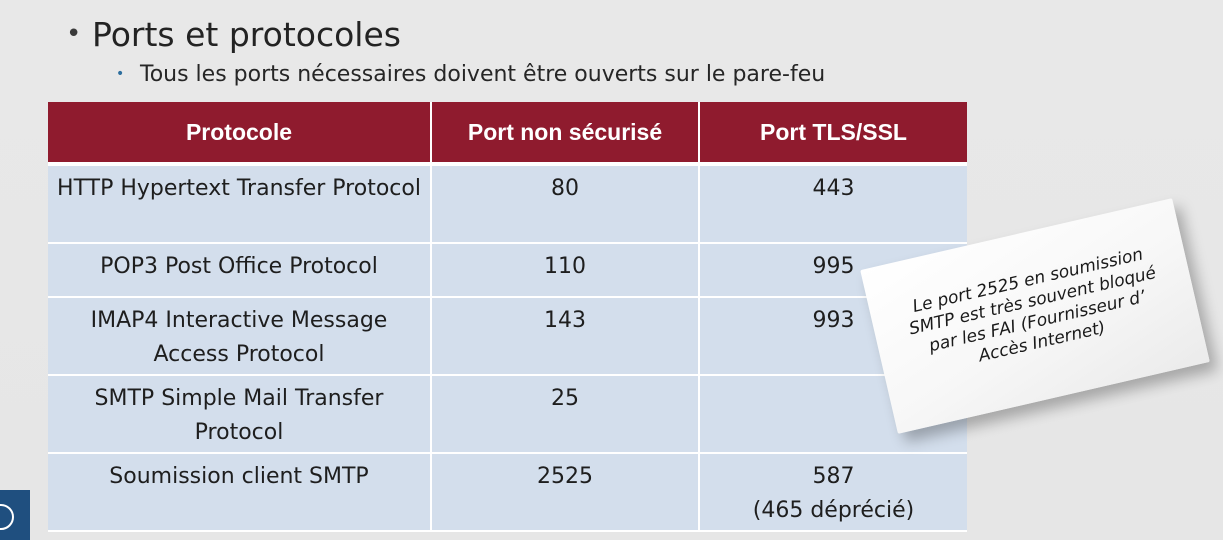  What do you see at coordinates (833, 492) in the screenshot?
I see `port-tls-cell: 587 (465 déprécié)` at bounding box center [833, 492].